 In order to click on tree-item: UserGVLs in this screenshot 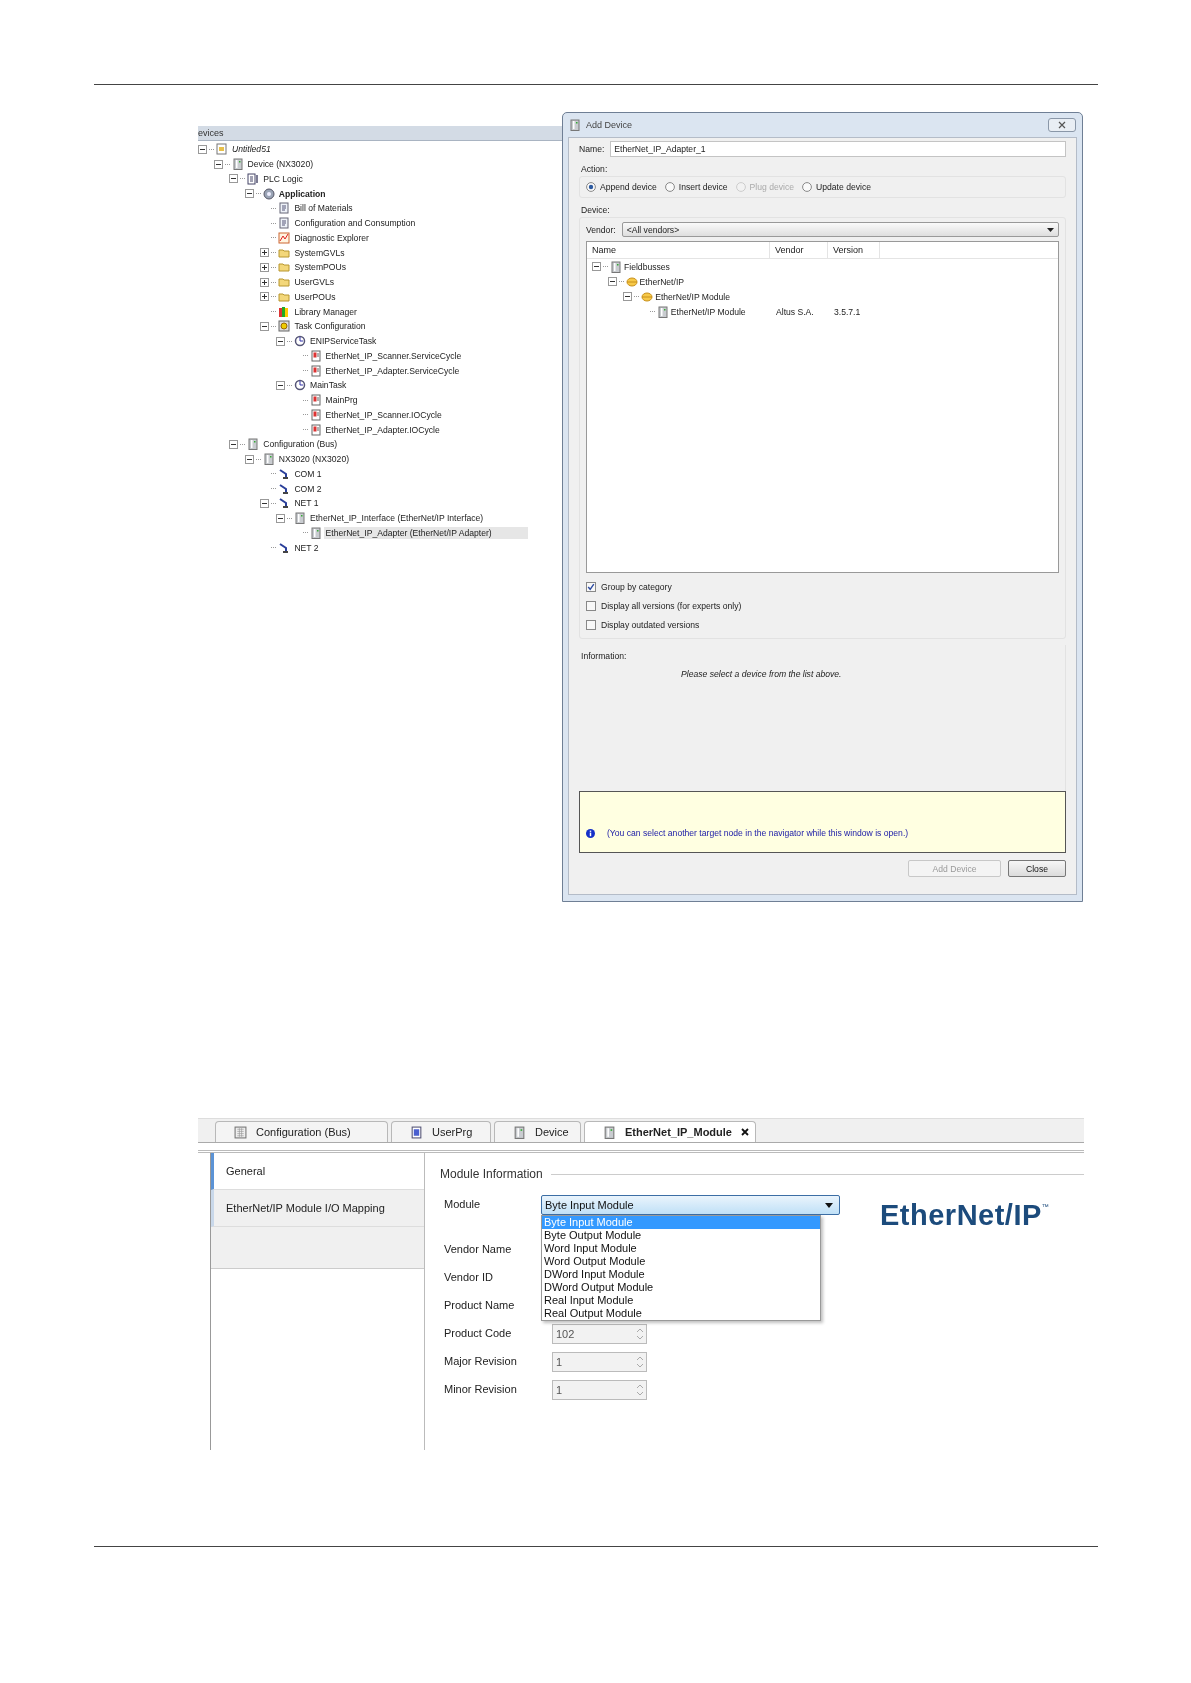, I will do `click(314, 282)`.